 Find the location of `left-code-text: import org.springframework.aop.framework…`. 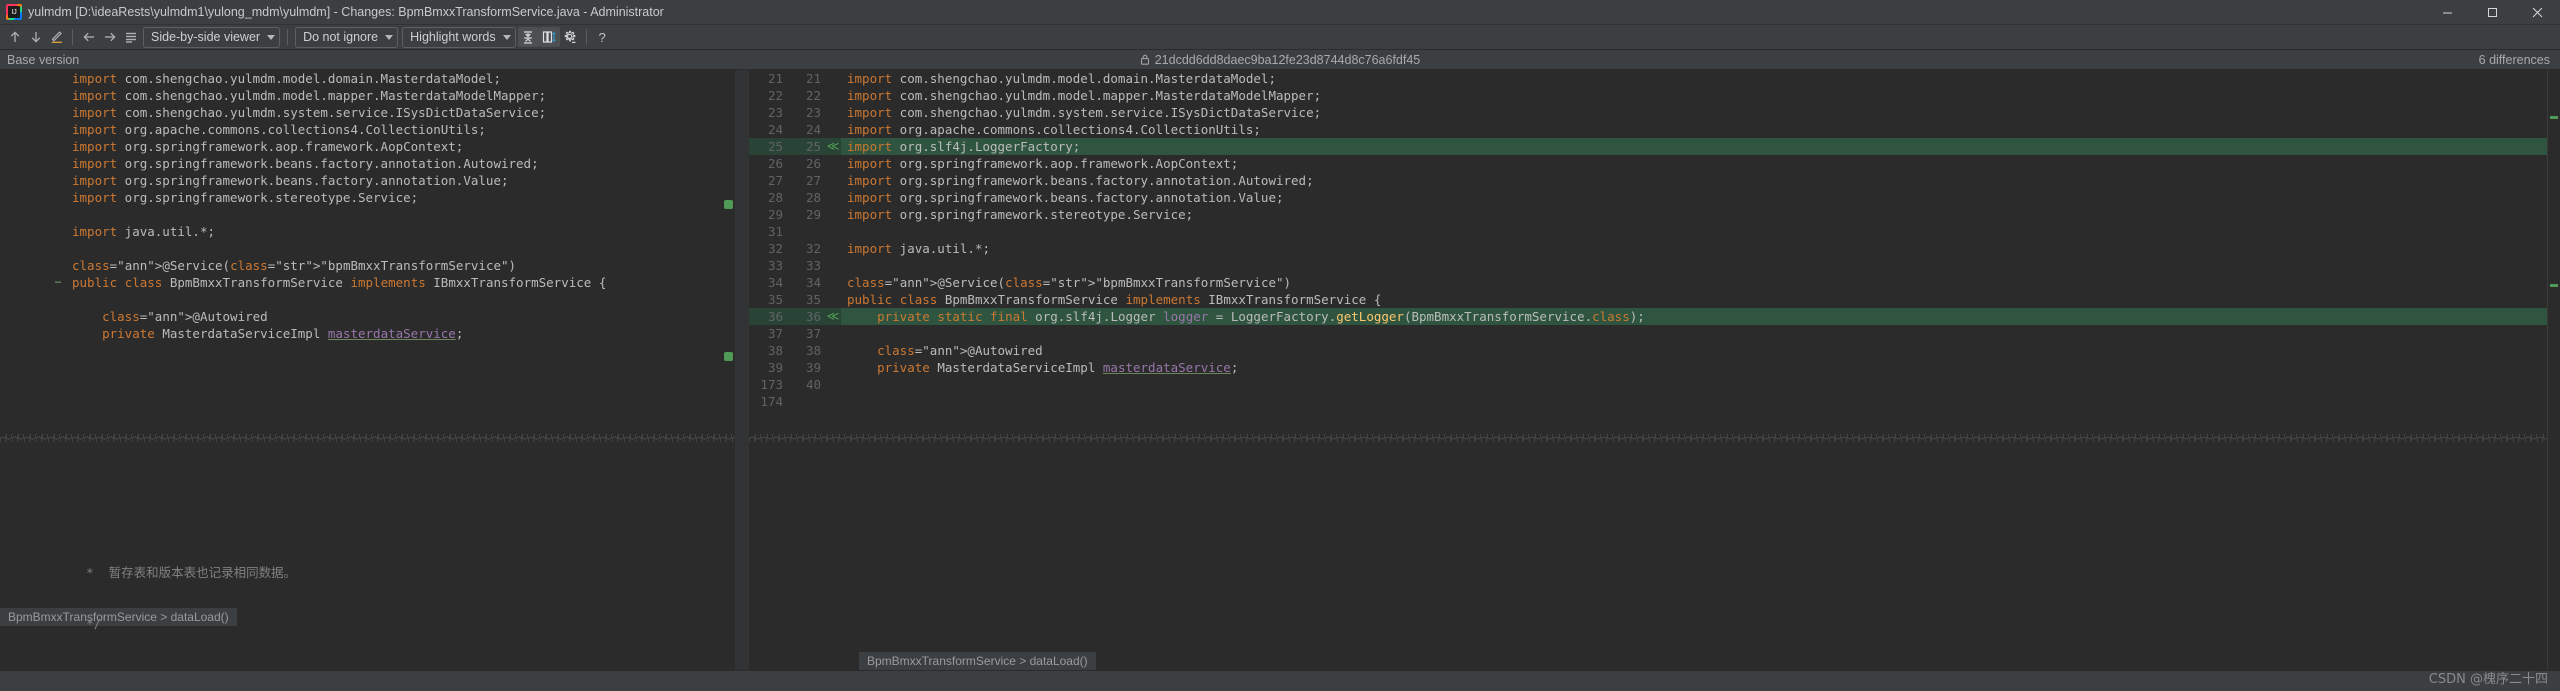

left-code-text: import org.springframework.aop.framework… is located at coordinates (268, 146).